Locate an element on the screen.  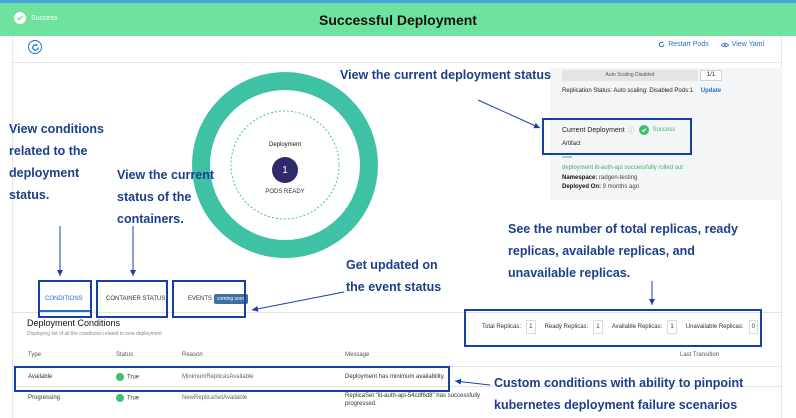
highlight-events-tab is located at coordinates (209, 299).